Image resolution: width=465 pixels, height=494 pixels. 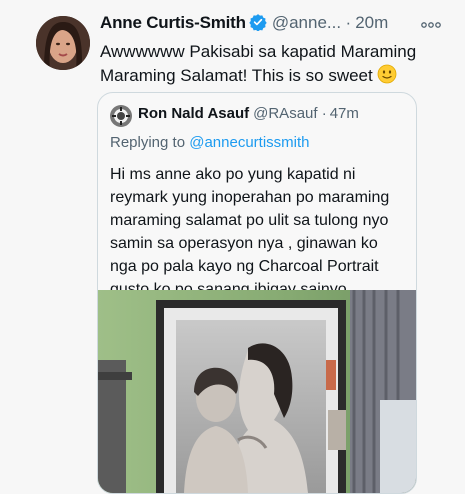 What do you see at coordinates (63, 43) in the screenshot?
I see `author-avatar` at bounding box center [63, 43].